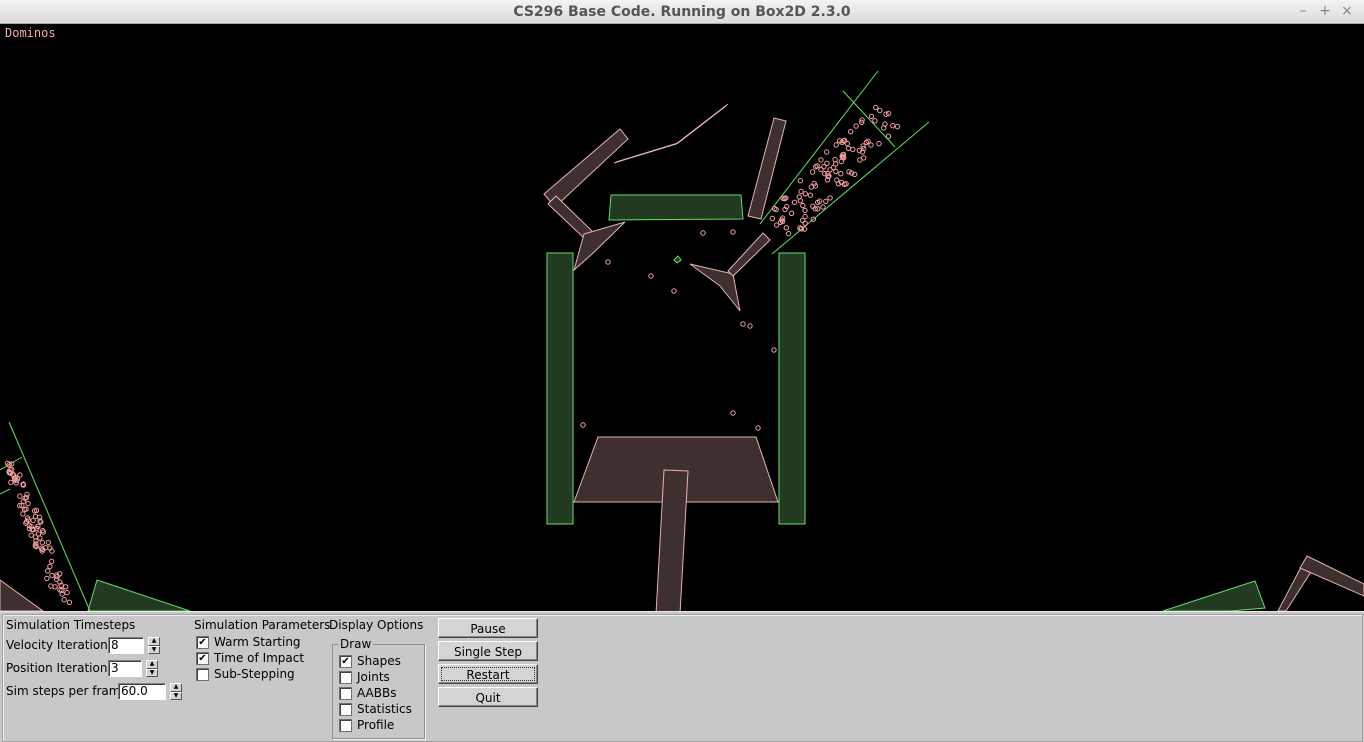  Describe the element at coordinates (749, 254) in the screenshot. I see `center-arm` at that location.